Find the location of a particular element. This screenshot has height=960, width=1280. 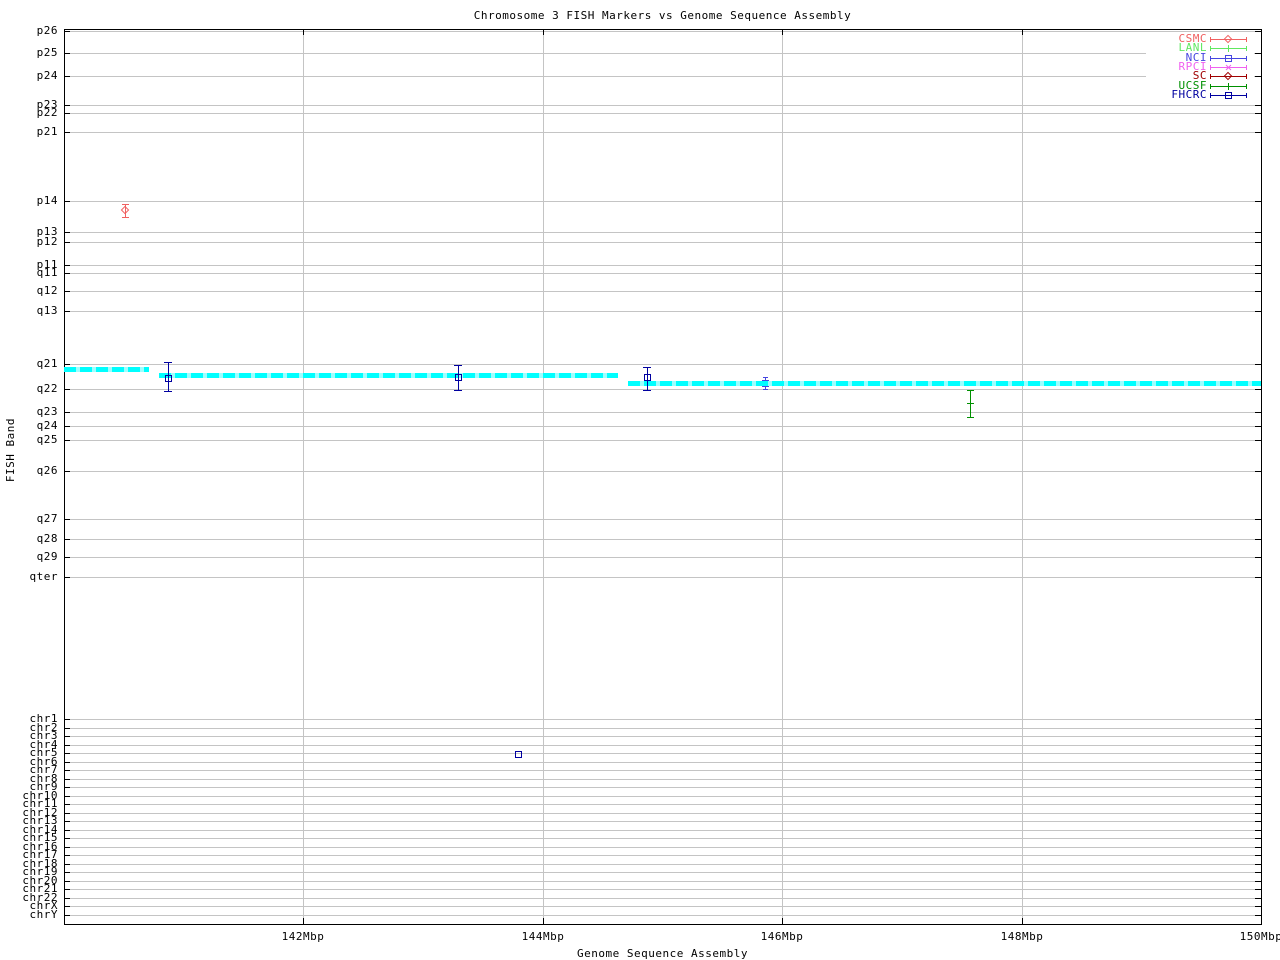

legend-sample-rpci-cap-r is located at coordinates (1246, 67).